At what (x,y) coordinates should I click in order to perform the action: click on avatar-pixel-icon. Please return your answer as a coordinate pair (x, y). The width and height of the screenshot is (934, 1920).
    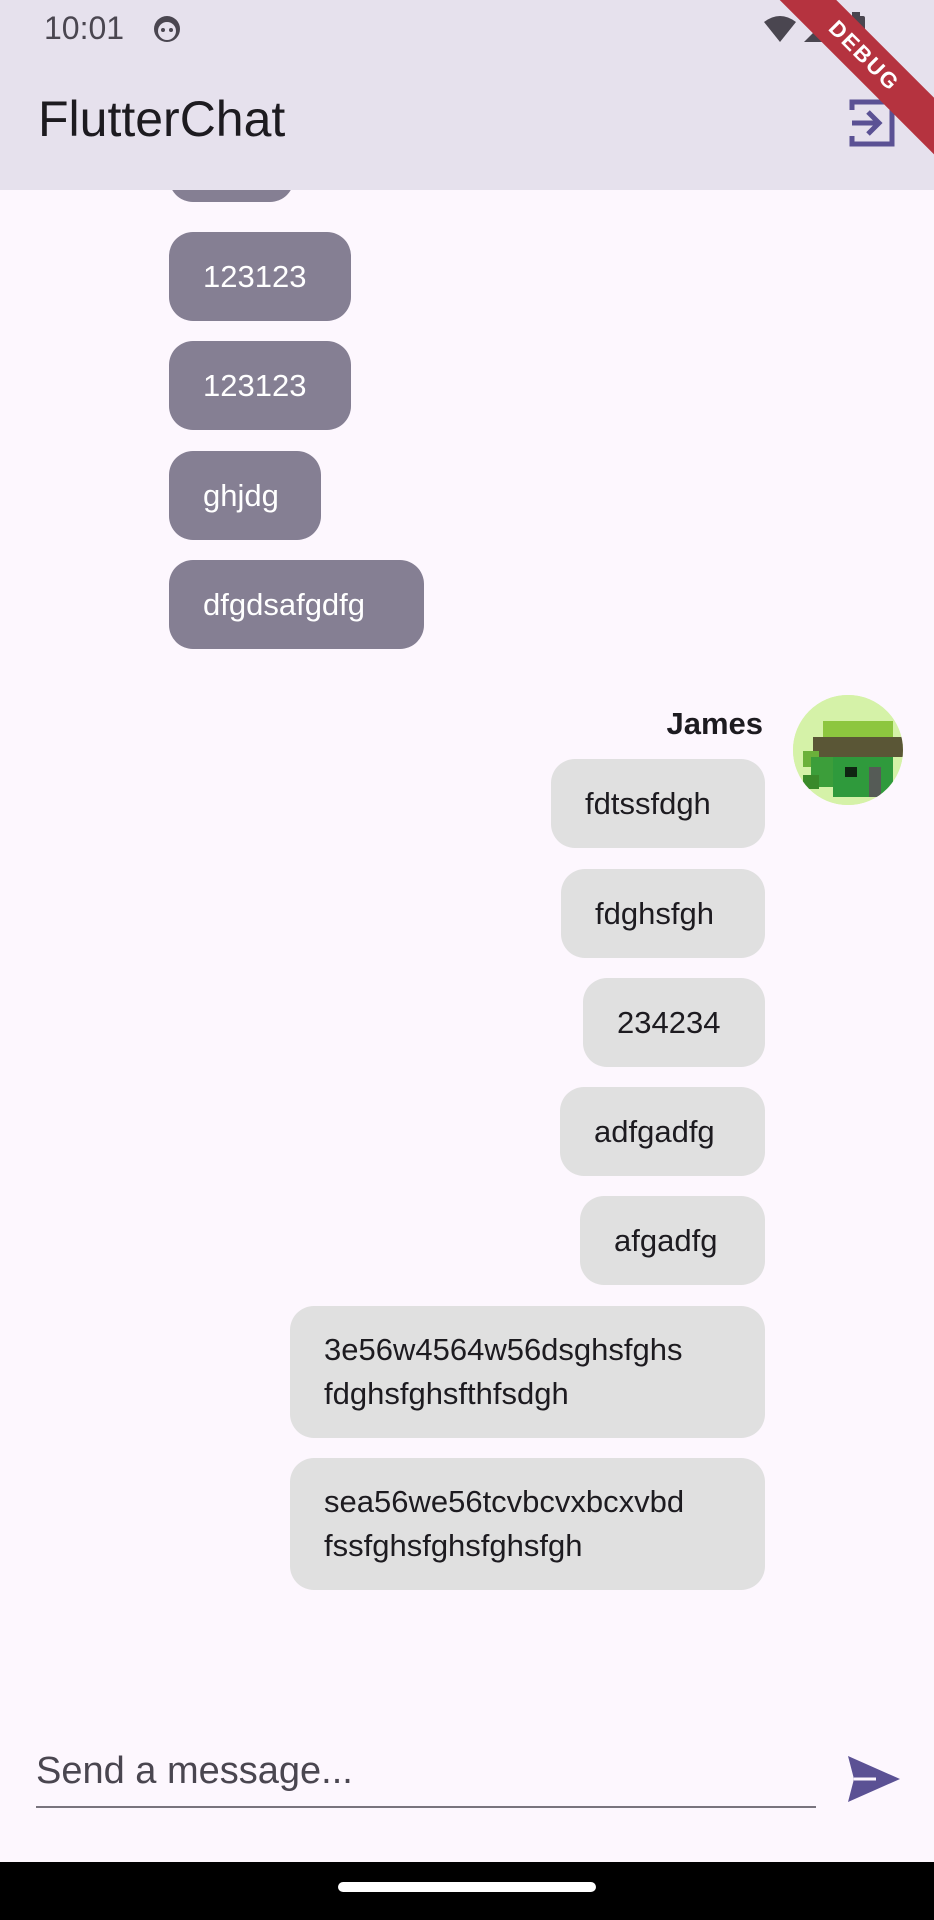
    Looking at the image, I should click on (848, 750).